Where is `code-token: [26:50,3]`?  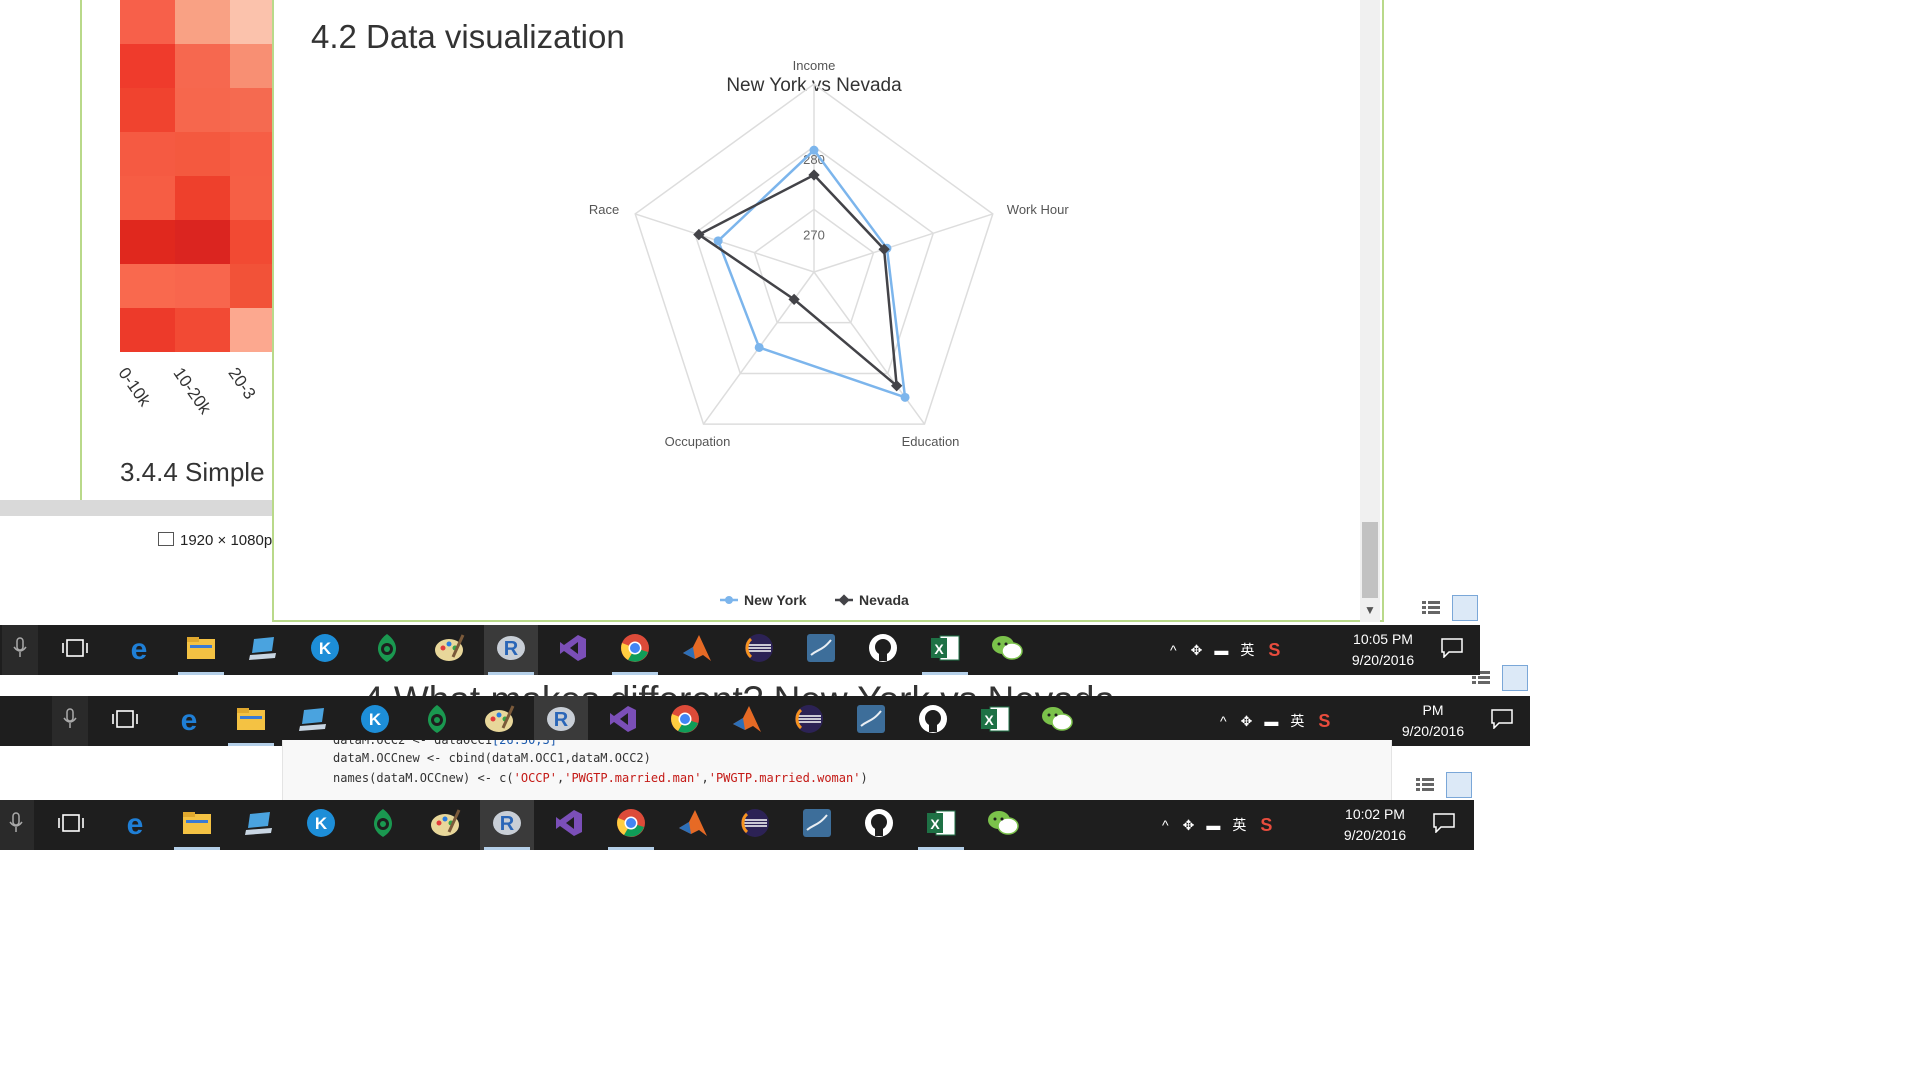 code-token: [26:50,3] is located at coordinates (524, 743).